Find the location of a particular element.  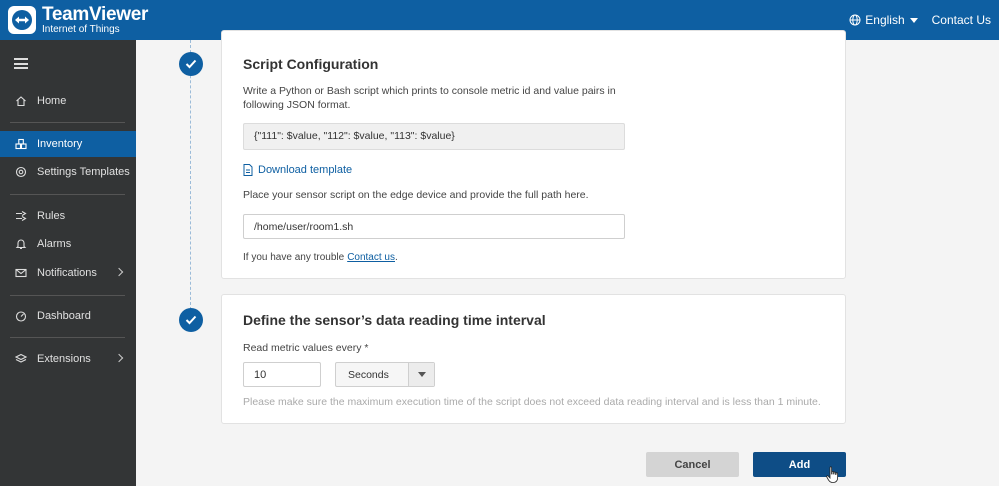

interval-value-input is located at coordinates (282, 374).